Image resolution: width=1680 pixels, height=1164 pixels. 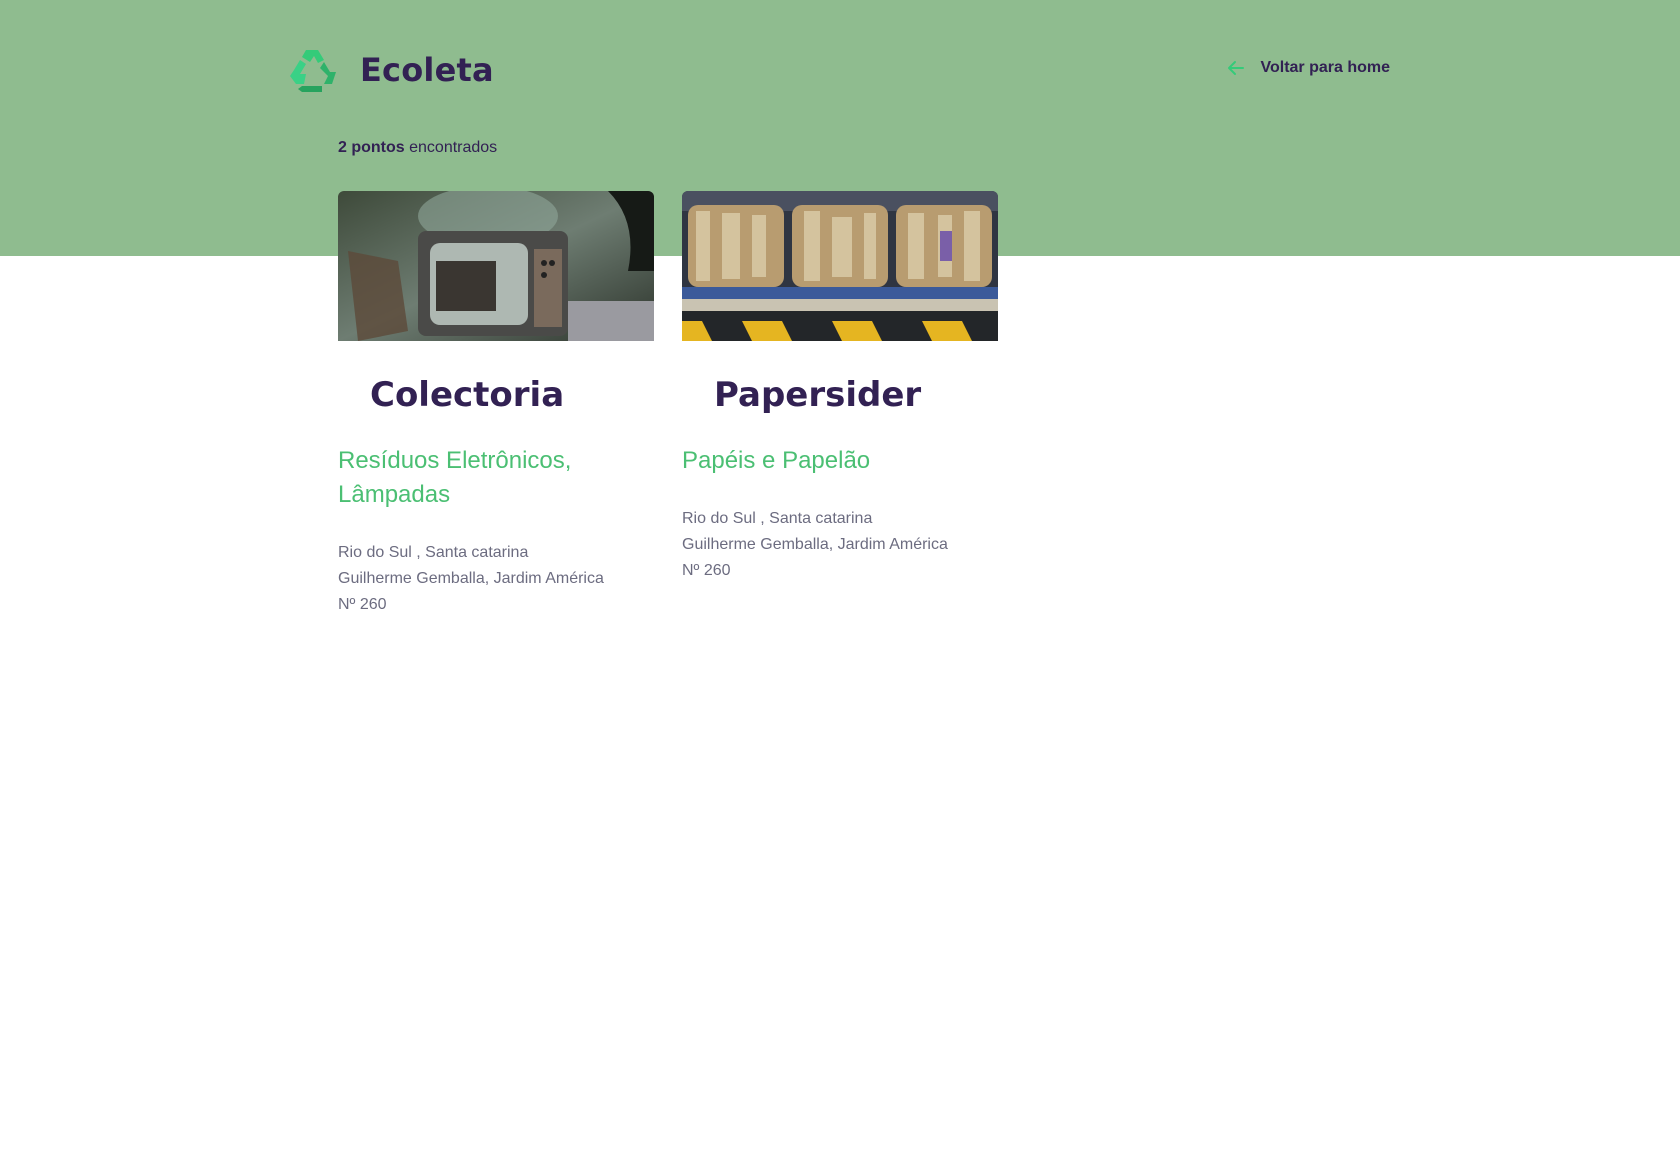 What do you see at coordinates (451, 147) in the screenshot?
I see `results-count-text: encontrados` at bounding box center [451, 147].